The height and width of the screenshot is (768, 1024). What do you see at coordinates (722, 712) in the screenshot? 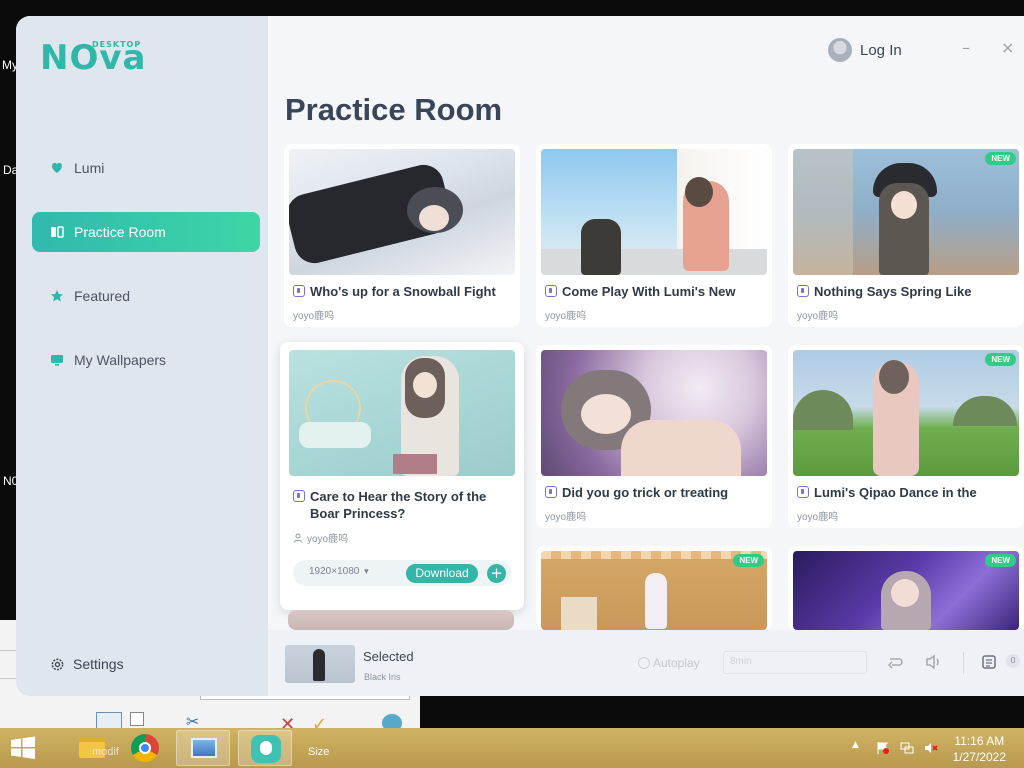
I see `background-window-fragment-right` at bounding box center [722, 712].